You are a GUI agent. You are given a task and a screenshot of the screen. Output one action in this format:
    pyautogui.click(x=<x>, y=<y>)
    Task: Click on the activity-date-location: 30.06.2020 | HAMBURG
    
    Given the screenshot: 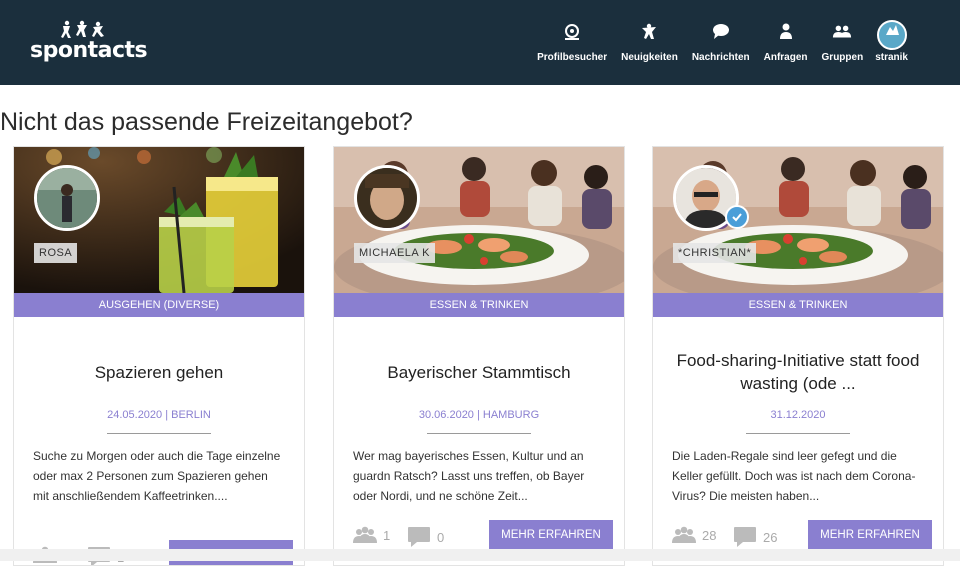 What is the action you would take?
    pyautogui.click(x=479, y=415)
    